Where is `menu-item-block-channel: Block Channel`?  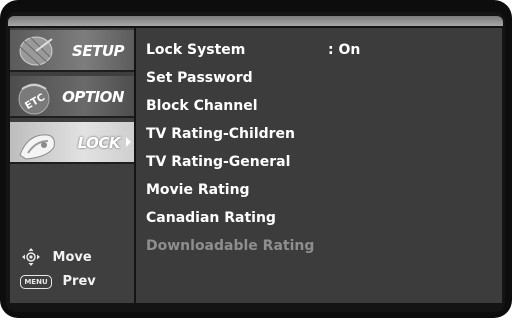 menu-item-block-channel: Block Channel is located at coordinates (316, 106).